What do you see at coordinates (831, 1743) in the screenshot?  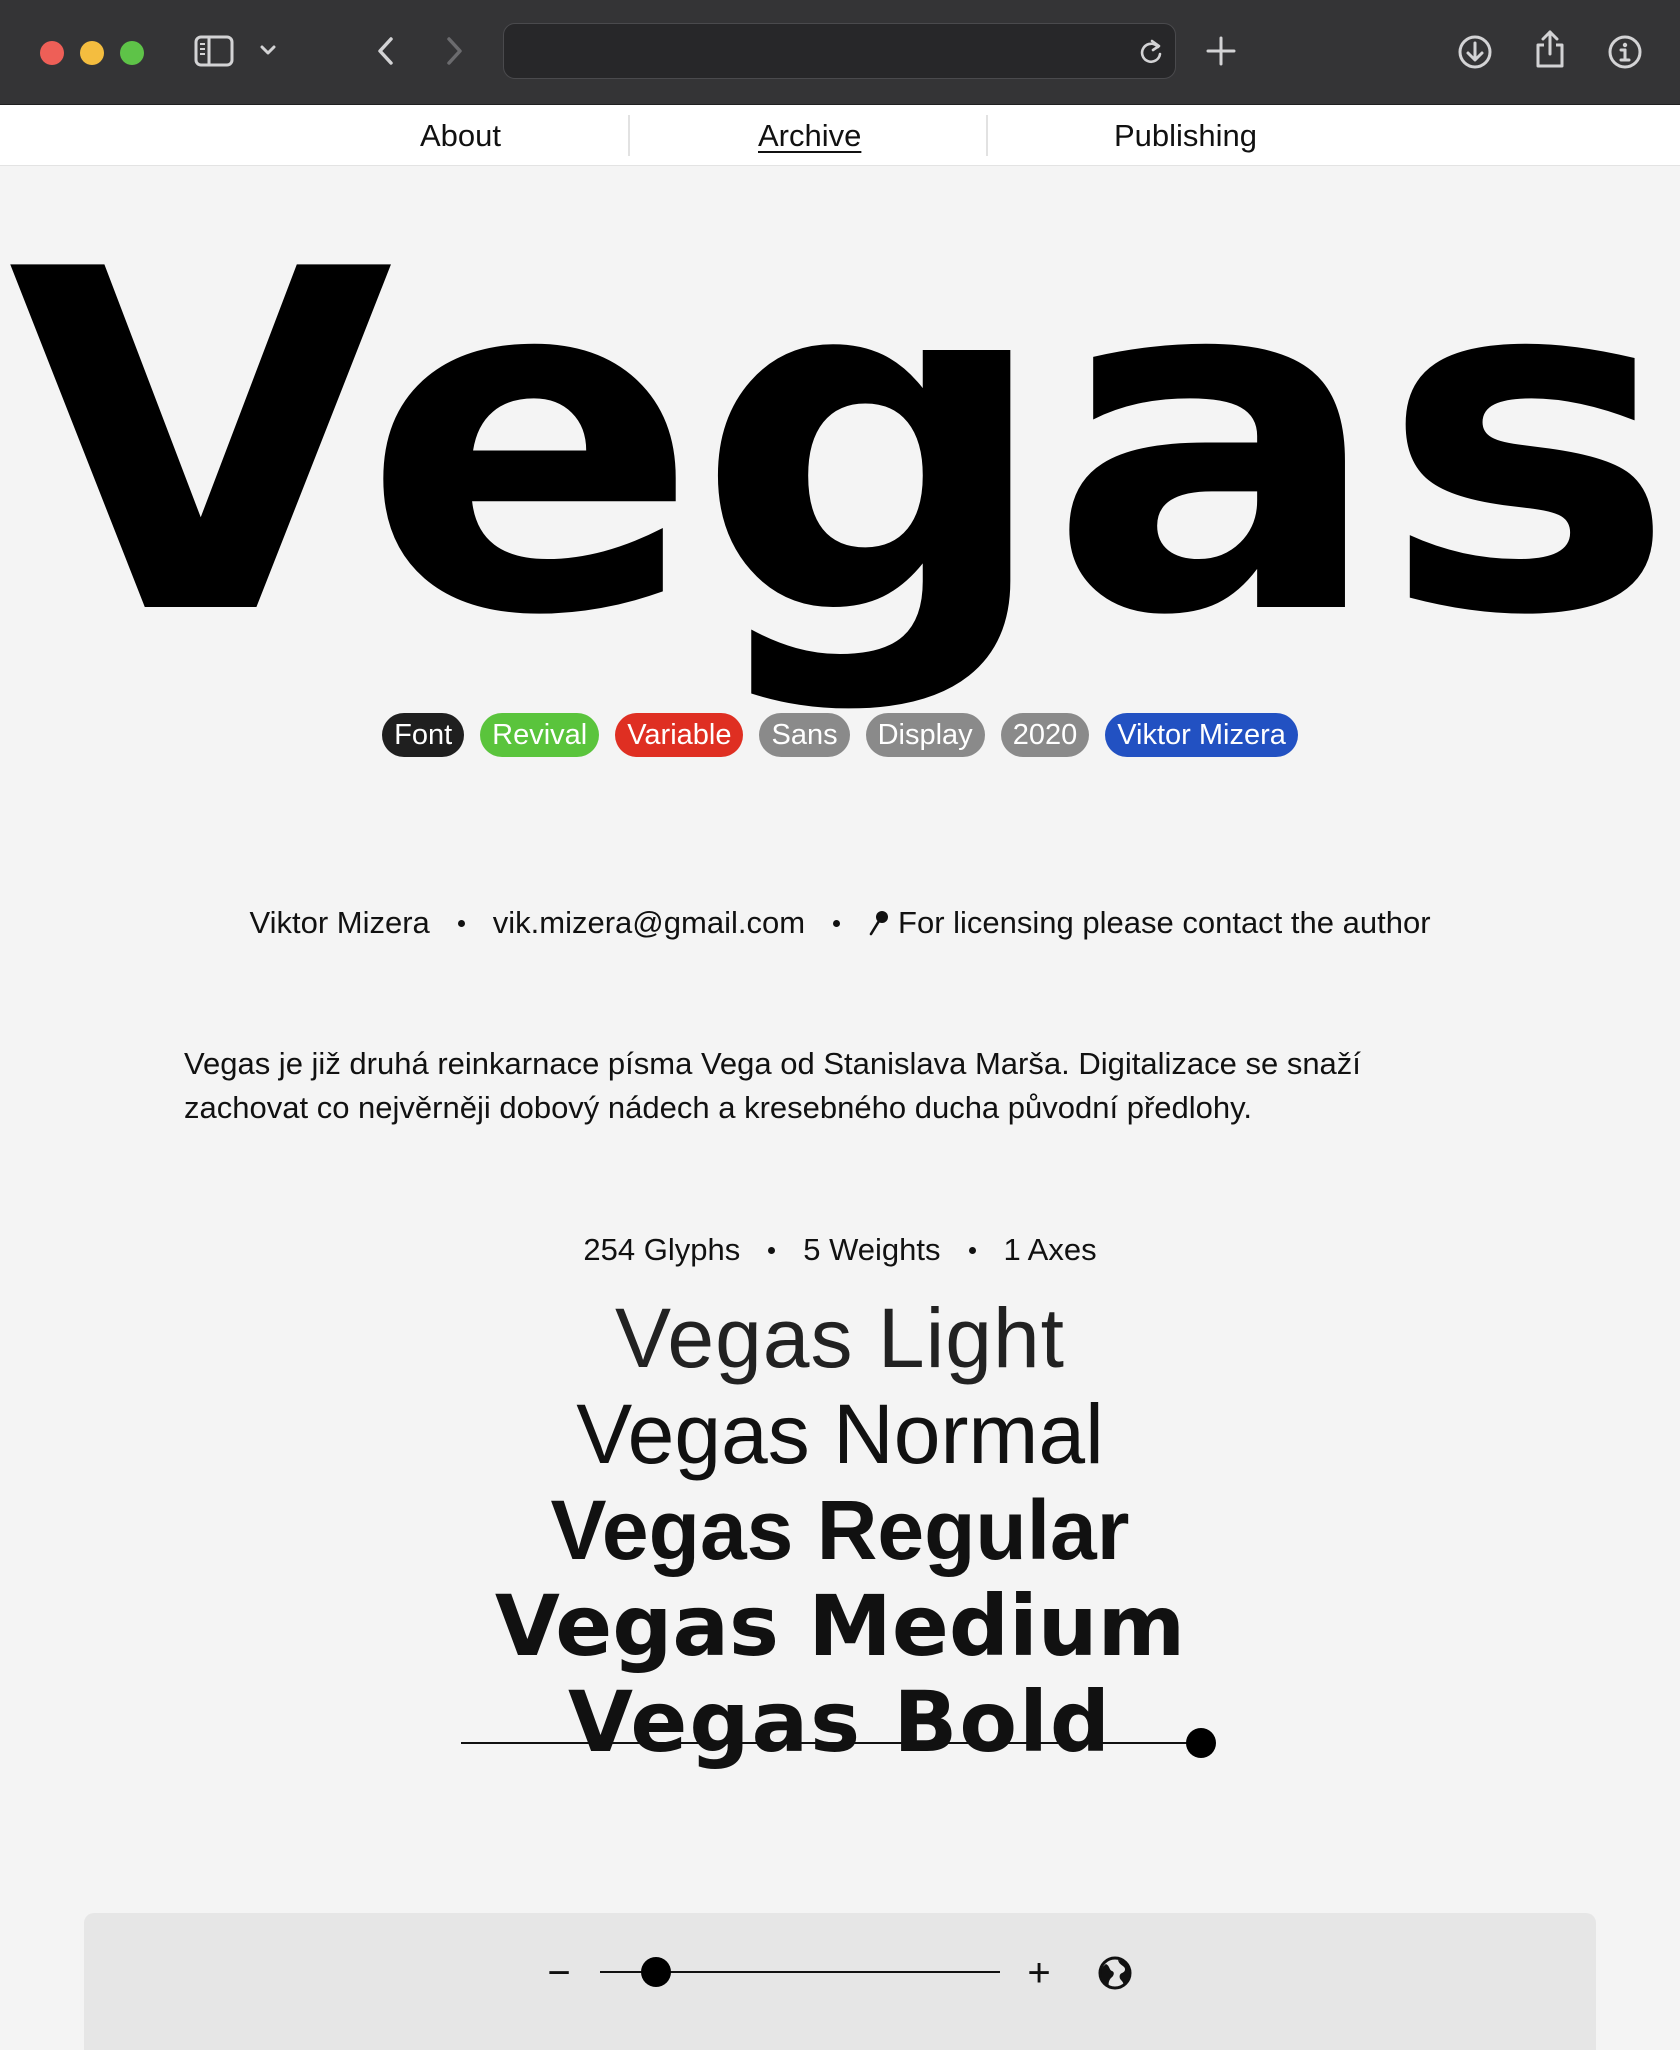 I see `weight-slider-track` at bounding box center [831, 1743].